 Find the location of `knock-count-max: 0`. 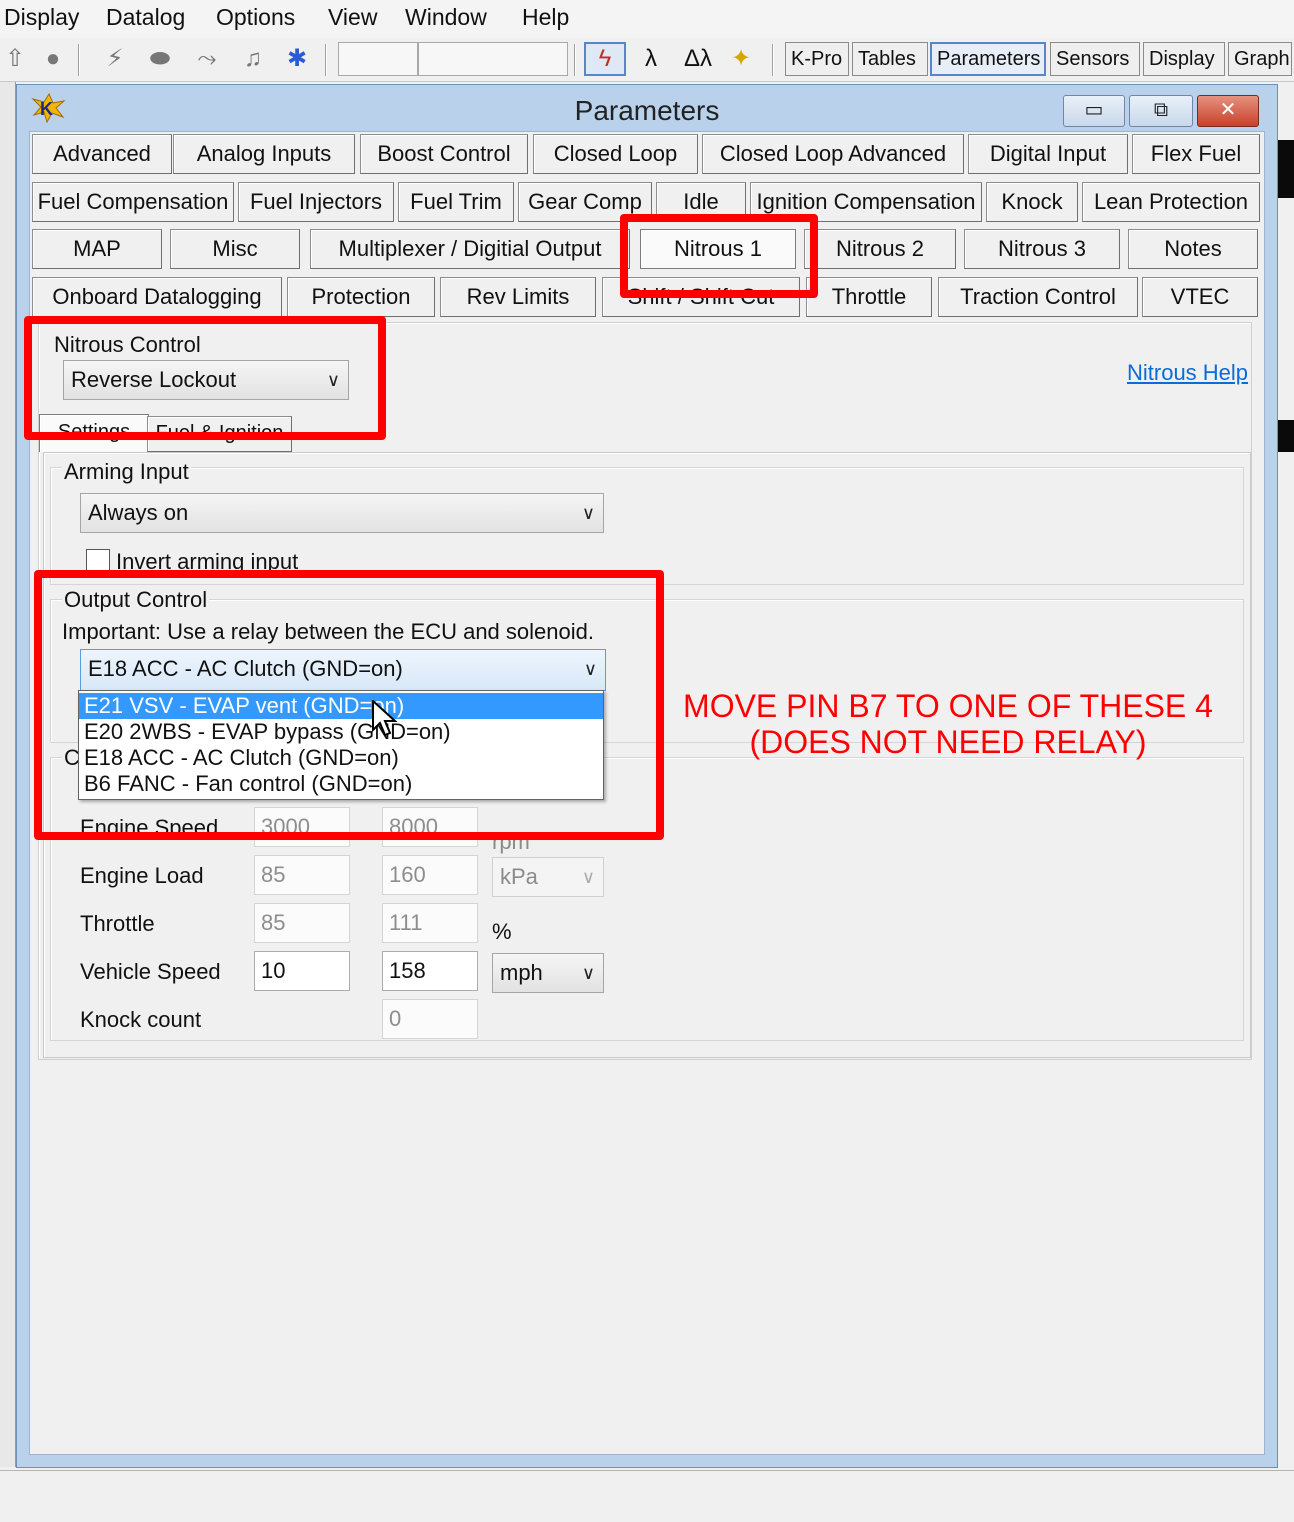

knock-count-max: 0 is located at coordinates (430, 1019).